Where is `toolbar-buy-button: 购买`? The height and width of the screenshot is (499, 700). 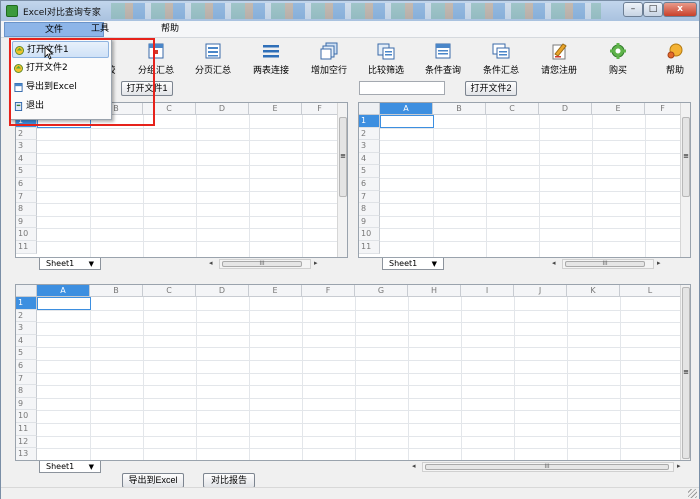
toolbar-buy-button: 购买 is located at coordinates (618, 60).